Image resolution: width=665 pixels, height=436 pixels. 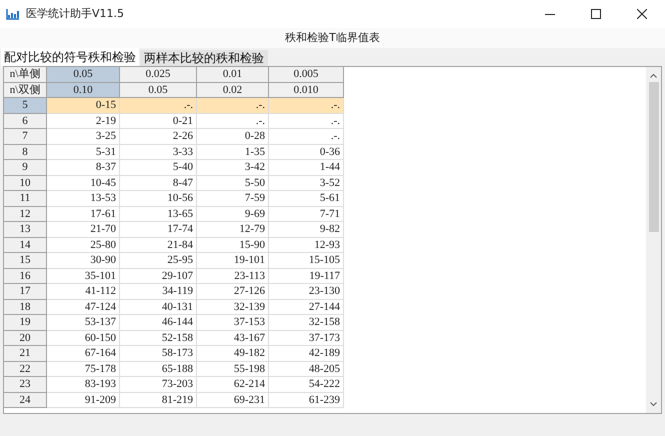 I want to click on row-header-cell: n\单侧, so click(x=25, y=74).